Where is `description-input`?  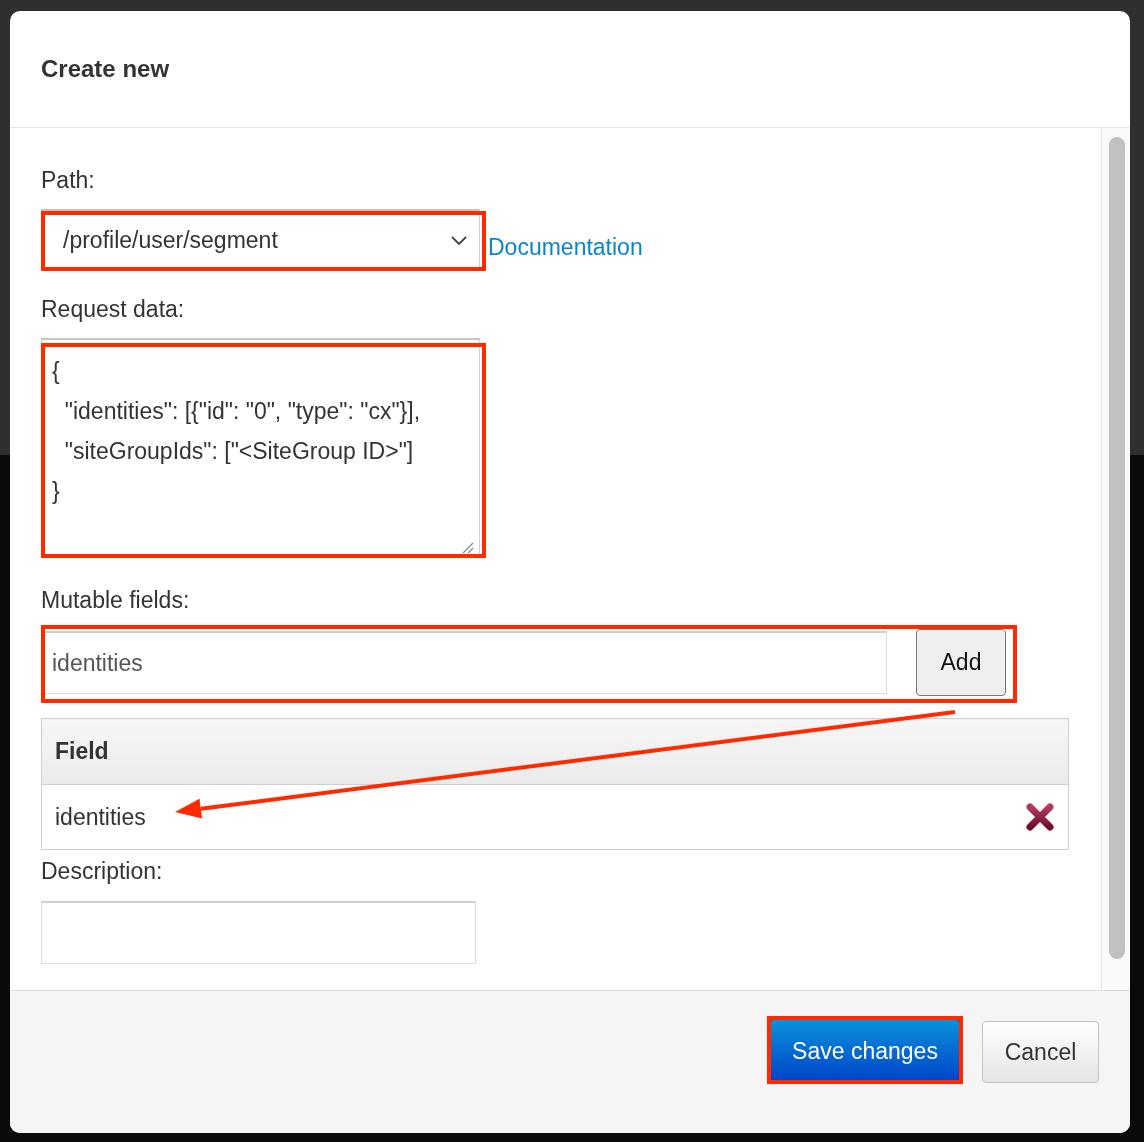 description-input is located at coordinates (258, 932).